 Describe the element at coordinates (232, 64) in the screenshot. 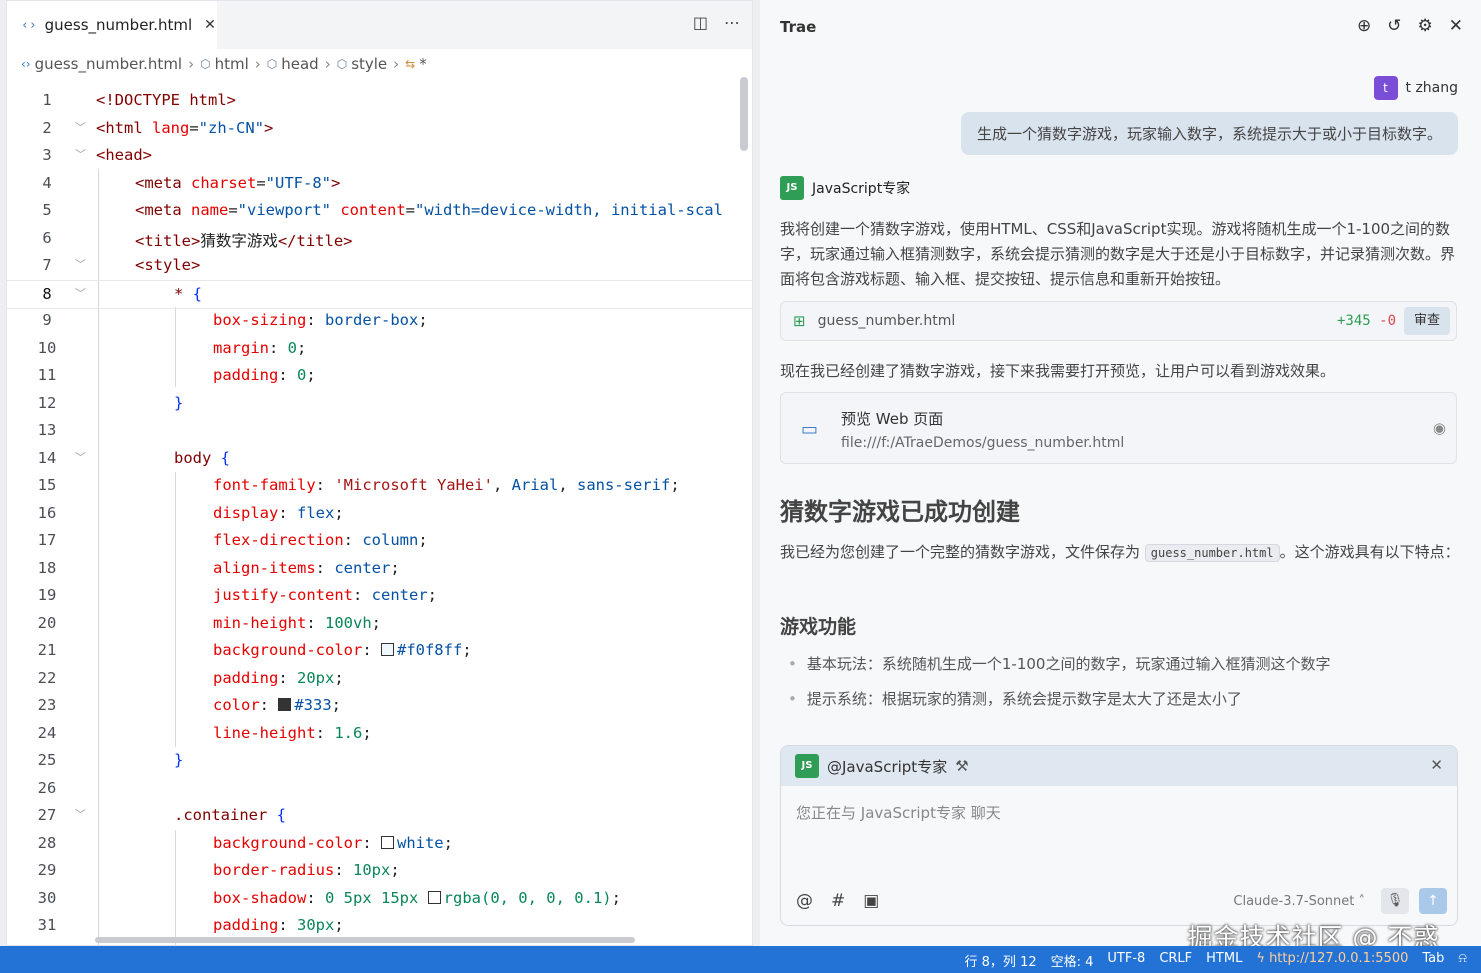

I see `breadcrumb-html: html` at that location.